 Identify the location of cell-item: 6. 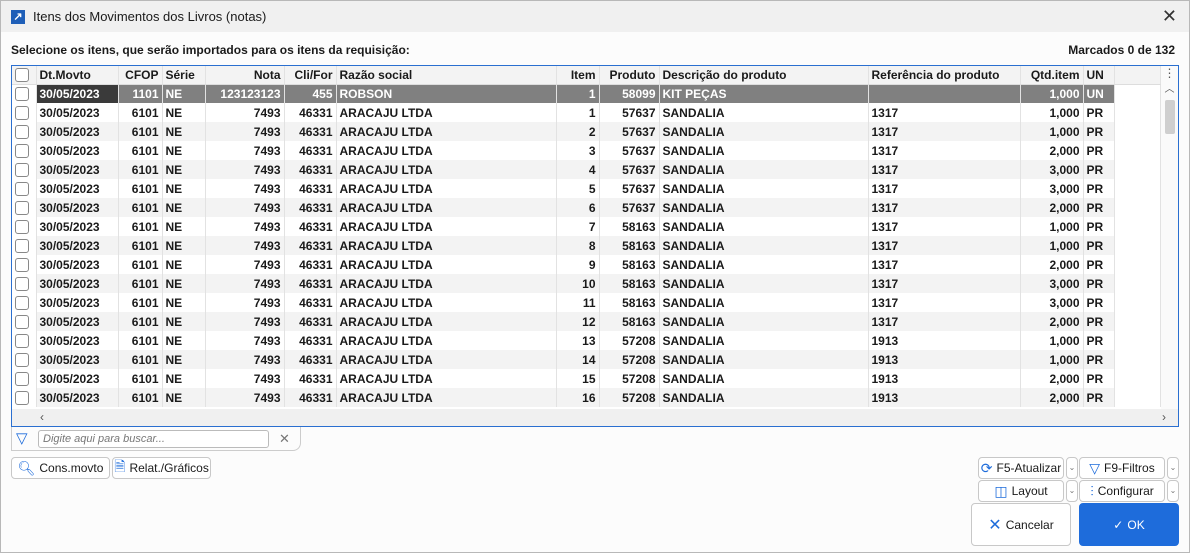
(578, 207).